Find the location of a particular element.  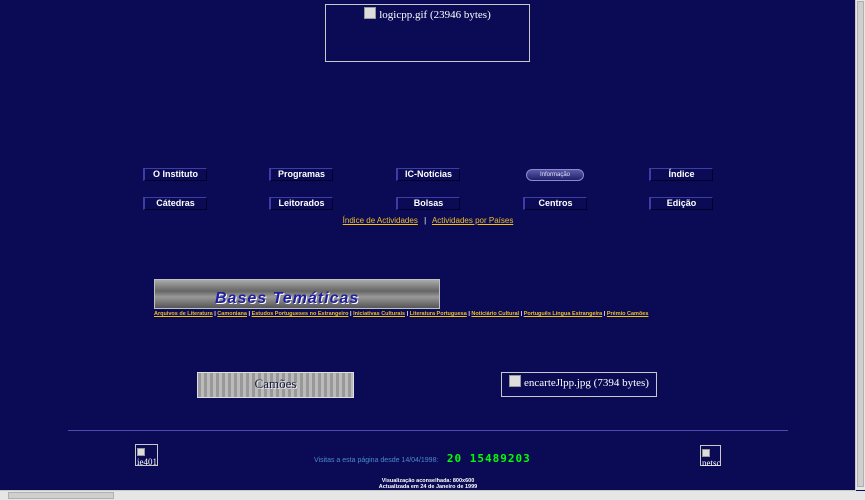

encarte-alt-text: encarteJlpp.jpg (7394 bytes) is located at coordinates (586, 383).